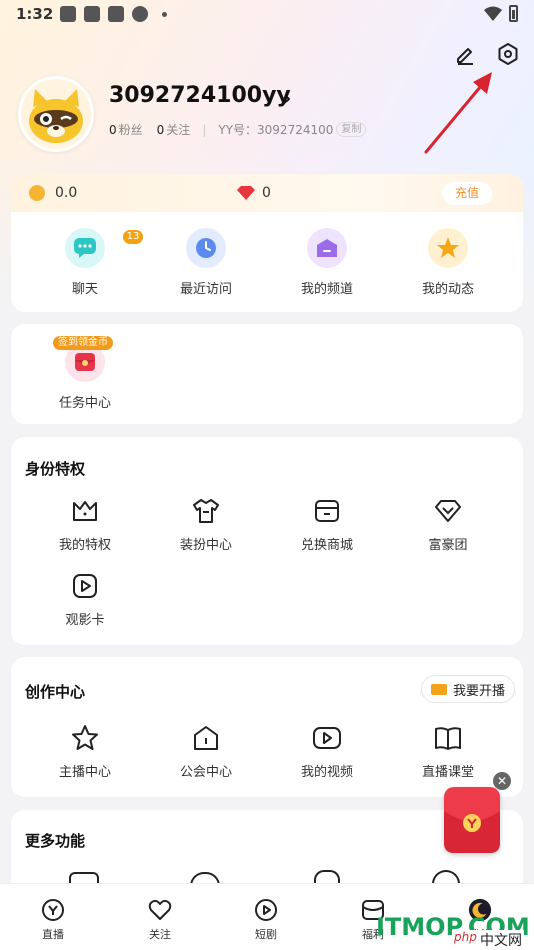 This screenshot has height=950, width=534. I want to click on more-notifications-icon, so click(164, 14).